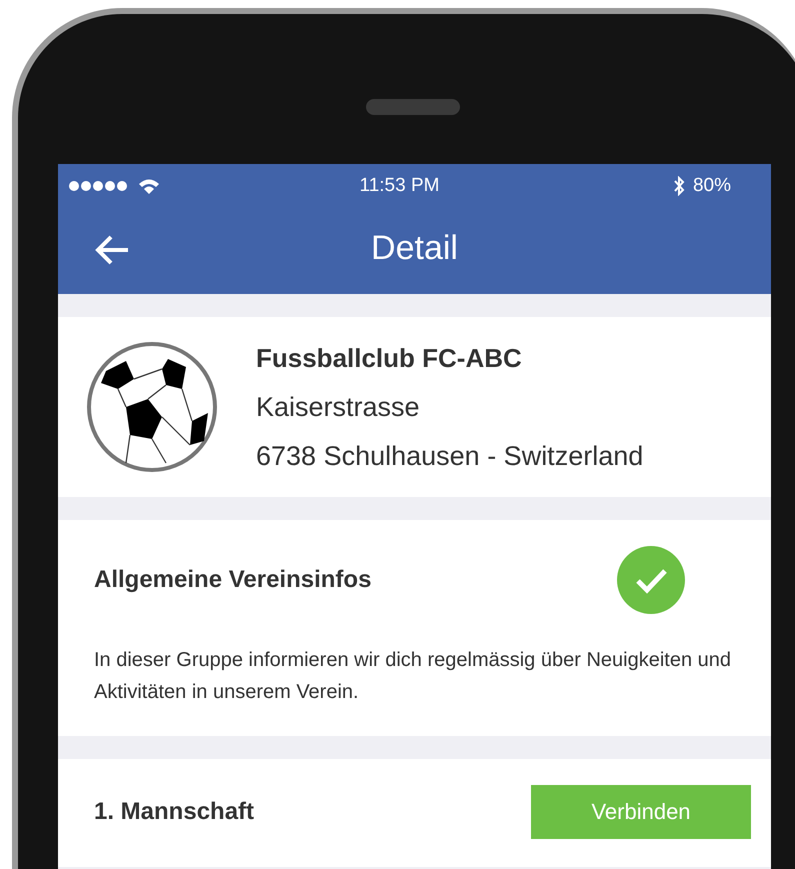  I want to click on football-icon, so click(152, 407).